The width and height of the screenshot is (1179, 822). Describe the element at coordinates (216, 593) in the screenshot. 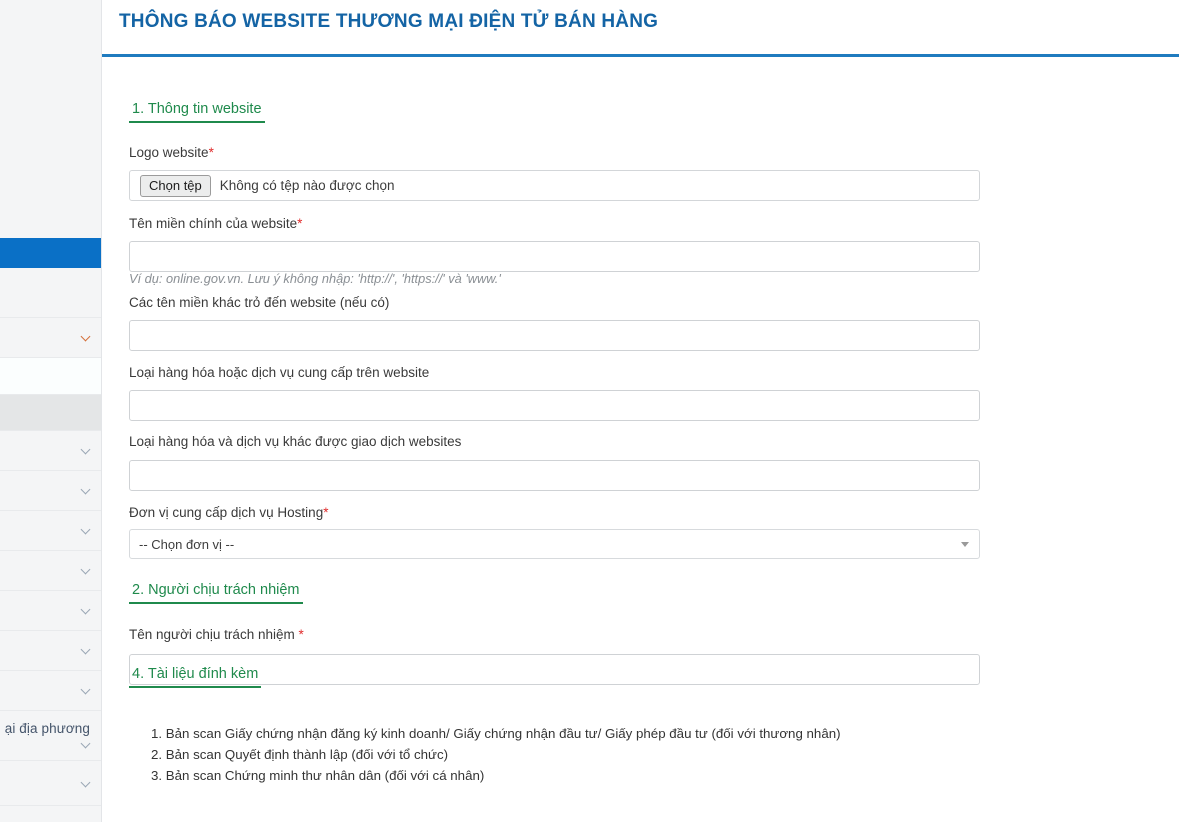

I see `section-heading-responsible-person: 2. Người chịu trách nhiệm` at that location.